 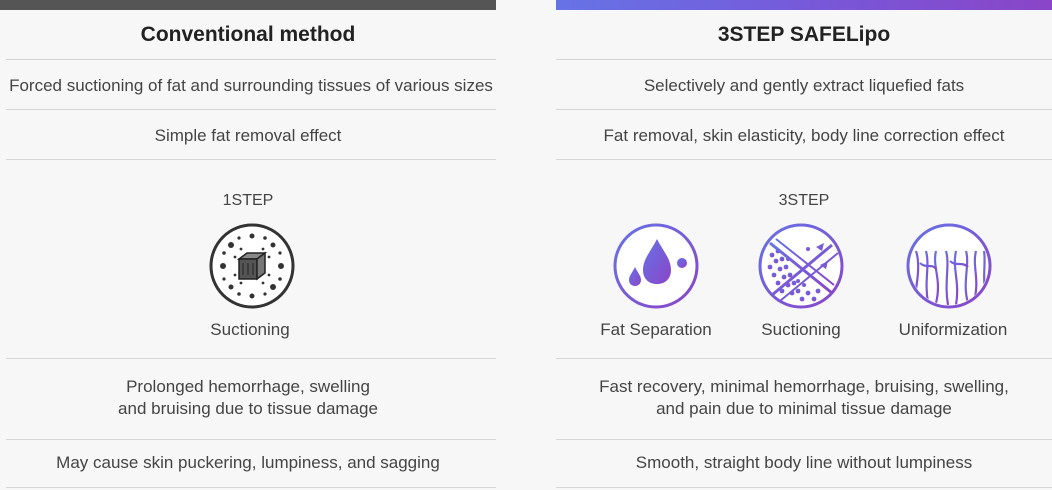 What do you see at coordinates (801, 266) in the screenshot?
I see `suction-icon` at bounding box center [801, 266].